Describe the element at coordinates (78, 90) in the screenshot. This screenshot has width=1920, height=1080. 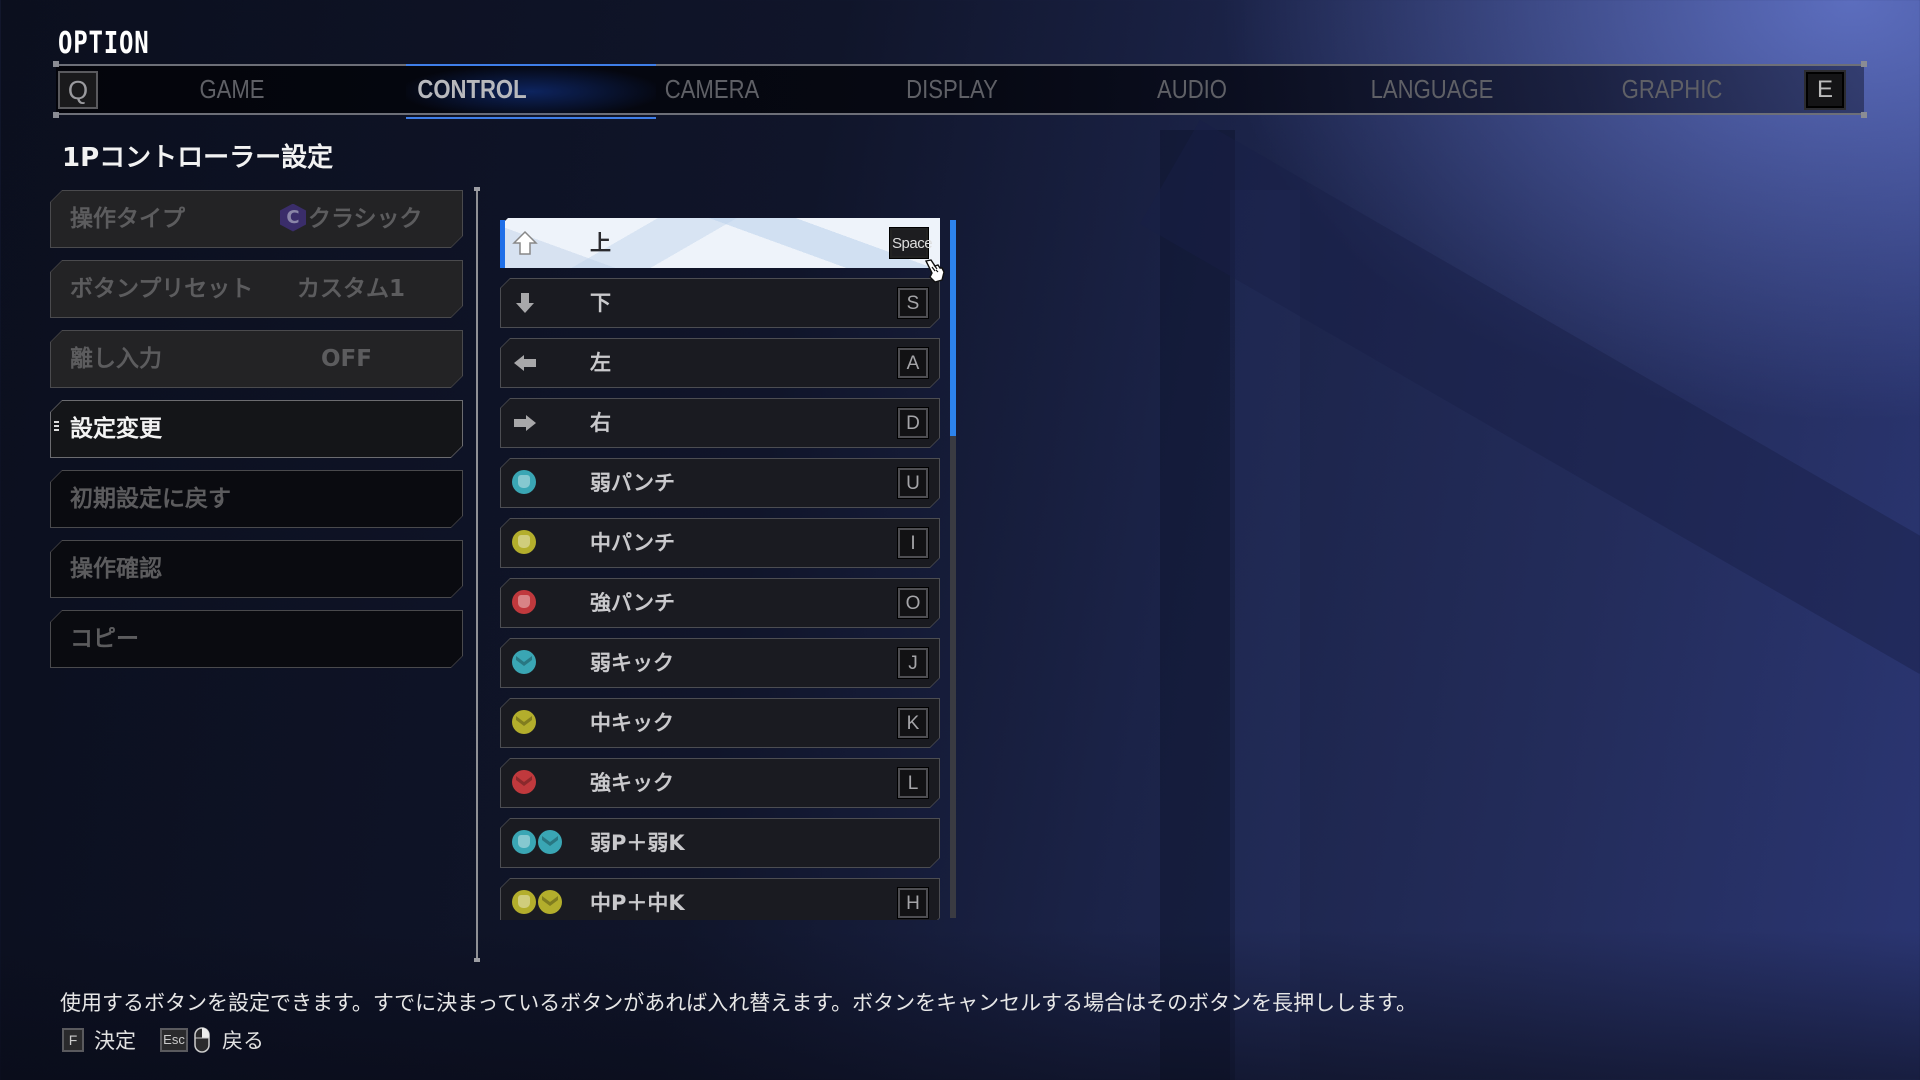
I see `prev-tab-key: Q` at that location.